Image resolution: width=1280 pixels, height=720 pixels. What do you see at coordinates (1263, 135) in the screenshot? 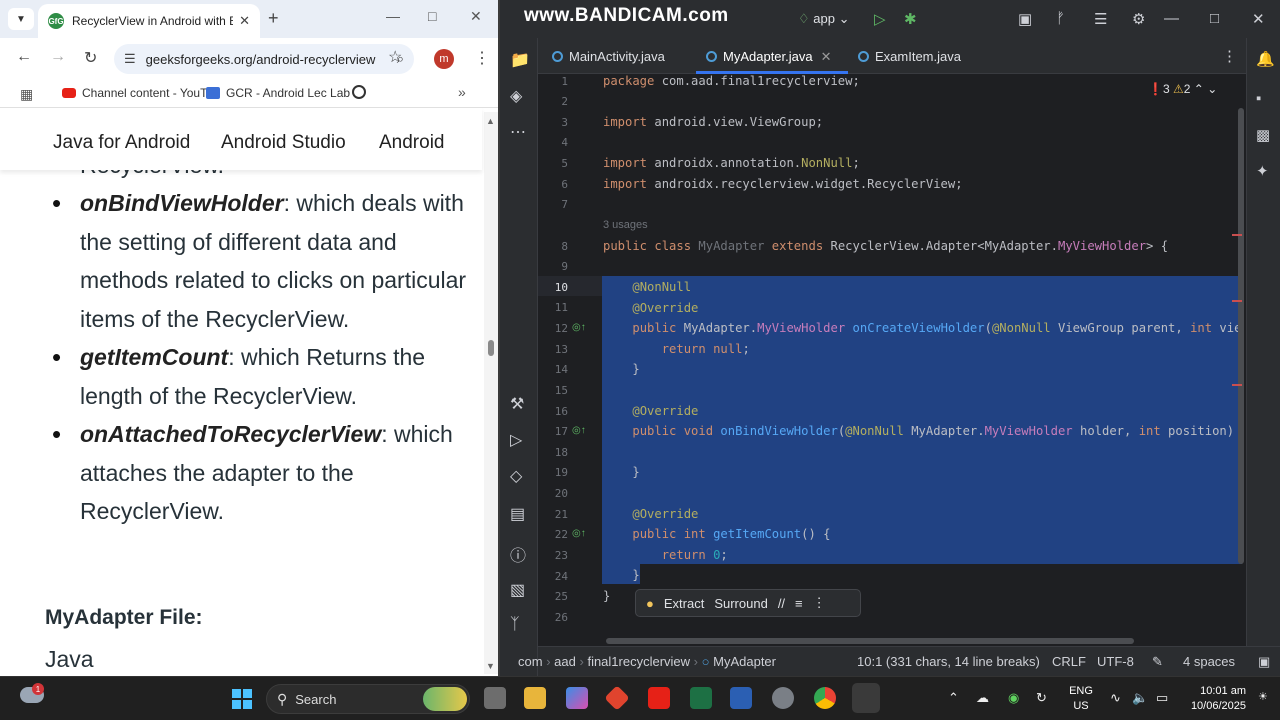
I see `device-explorer-icon: ▩` at bounding box center [1263, 135].